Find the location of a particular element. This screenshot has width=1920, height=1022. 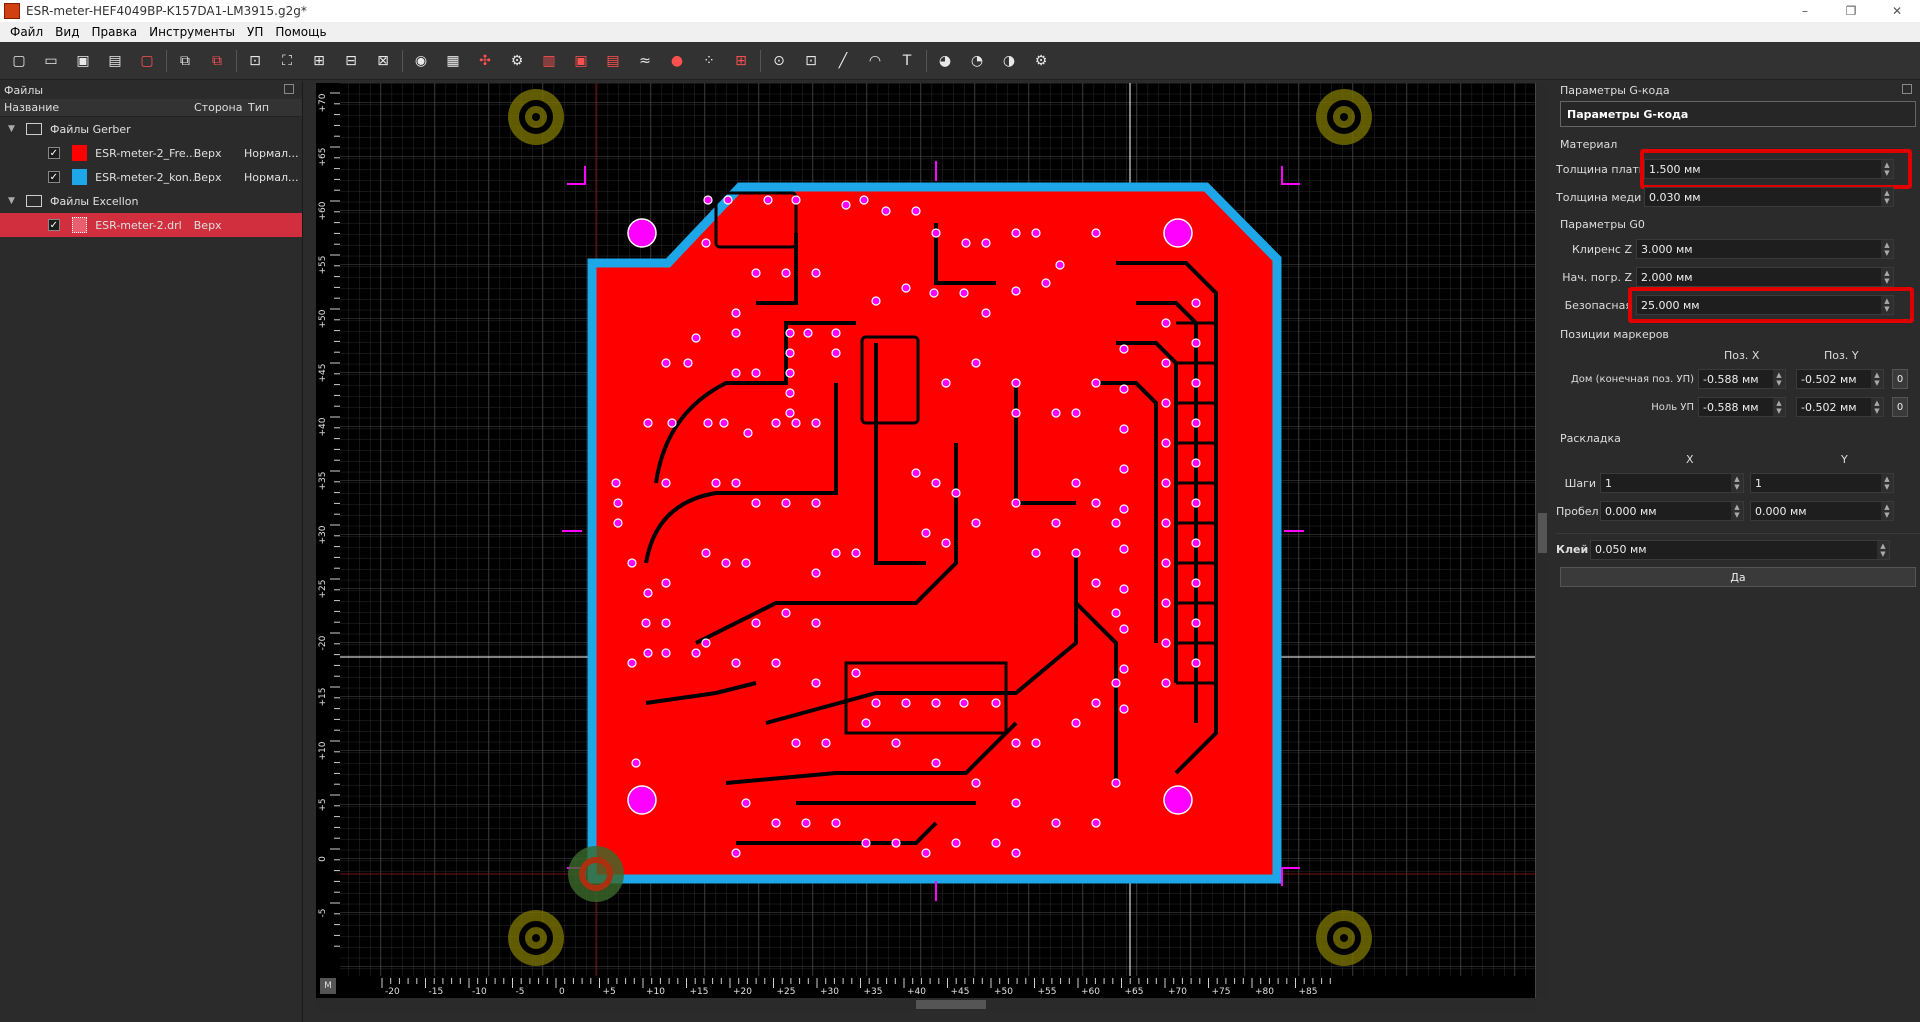

files-columns: Название Сторона Тип is located at coordinates (151, 108).